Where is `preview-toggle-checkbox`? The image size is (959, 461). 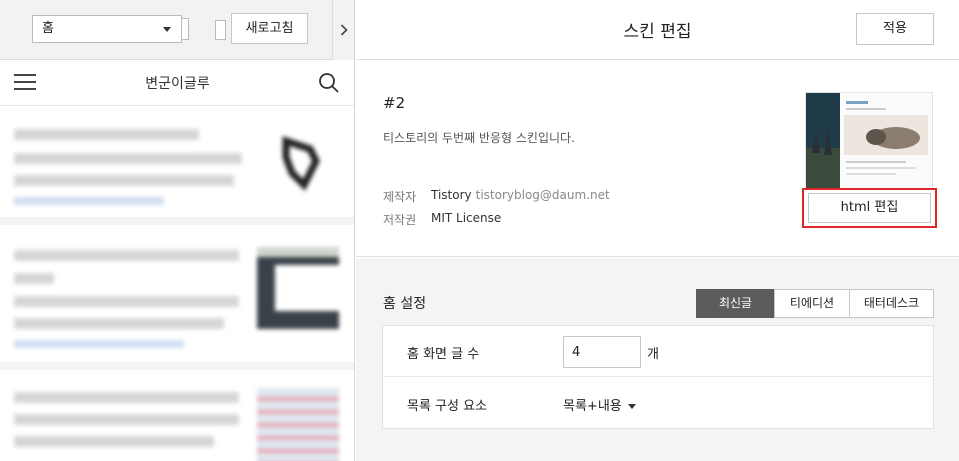 preview-toggle-checkbox is located at coordinates (220, 30).